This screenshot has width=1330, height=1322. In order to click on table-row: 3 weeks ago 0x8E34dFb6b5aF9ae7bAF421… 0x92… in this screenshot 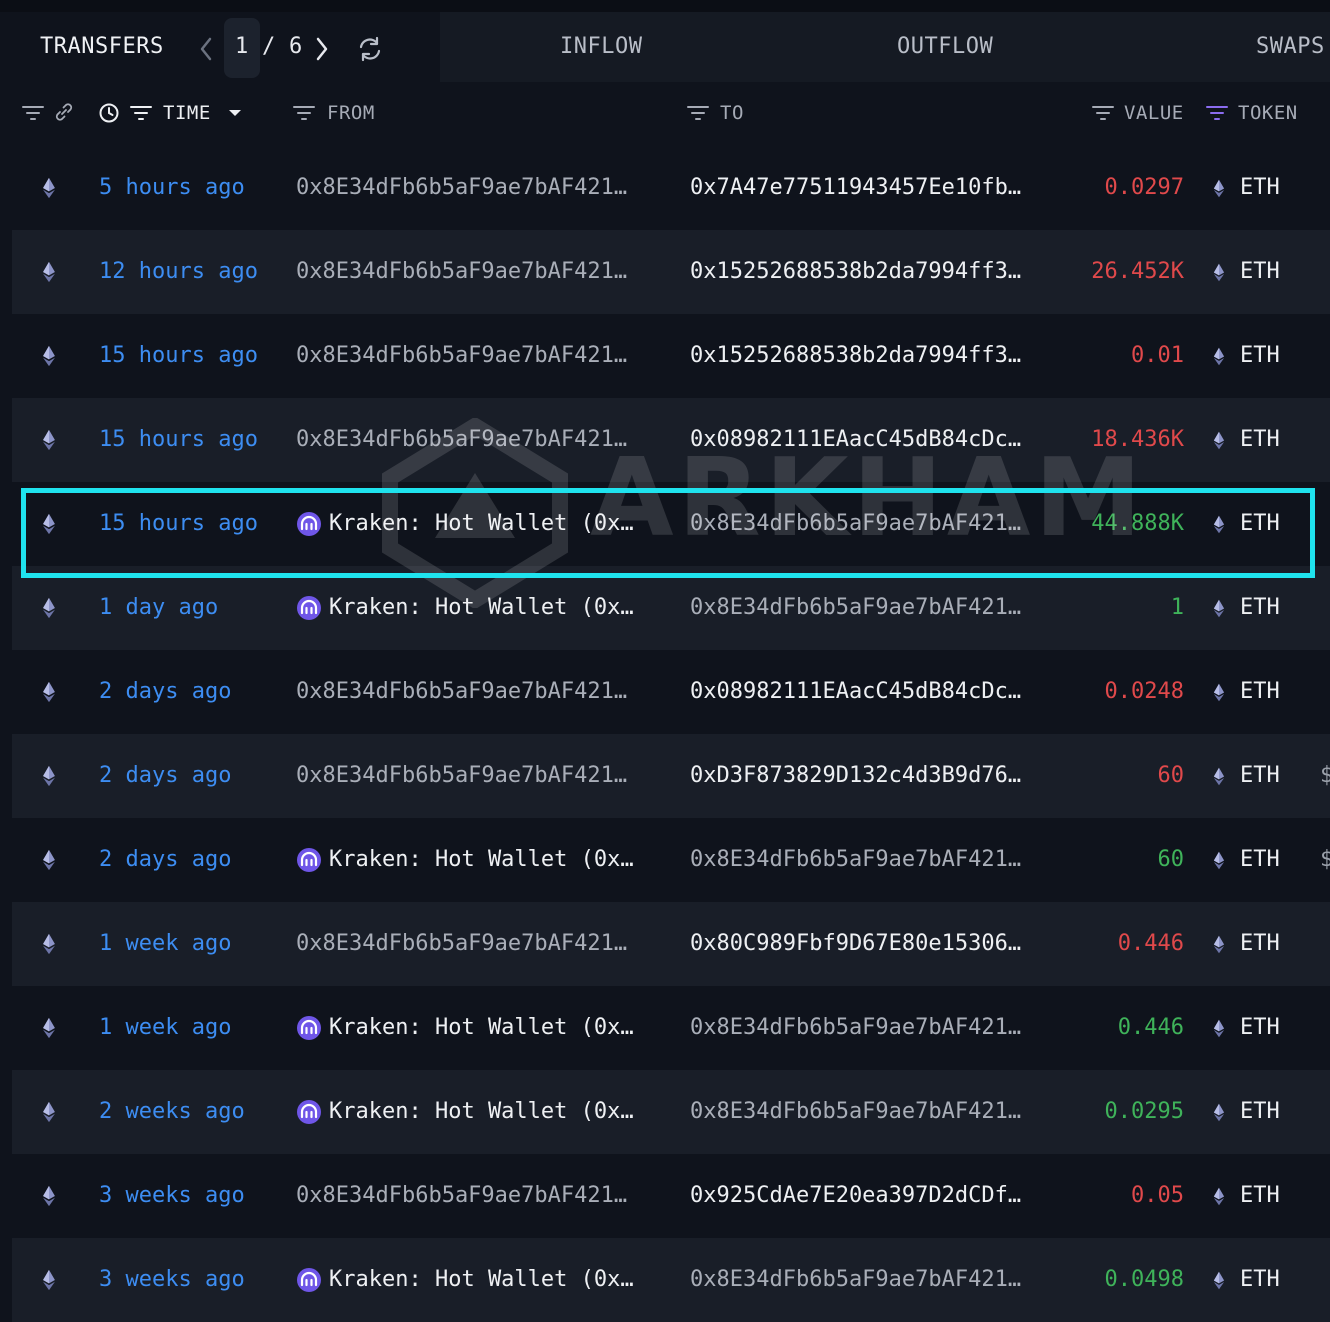, I will do `click(671, 1196)`.